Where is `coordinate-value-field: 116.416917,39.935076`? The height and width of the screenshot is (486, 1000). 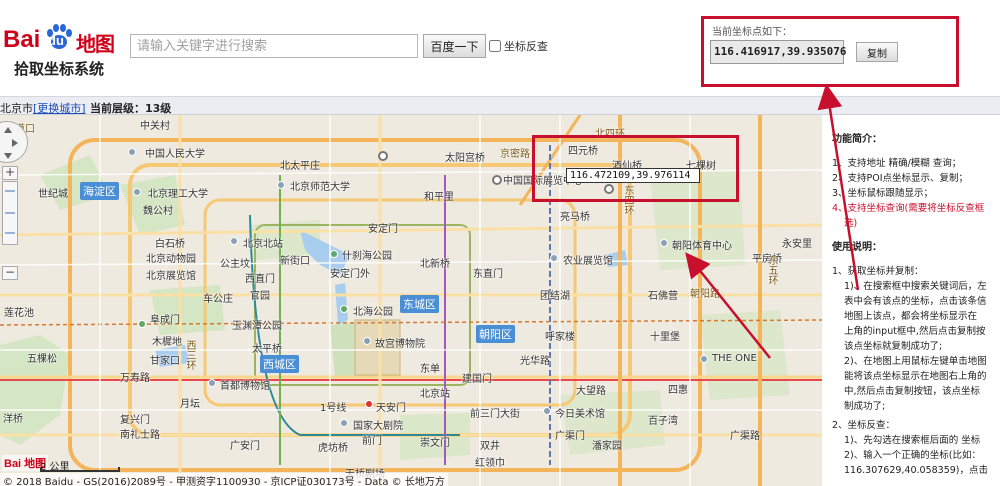 coordinate-value-field: 116.416917,39.935076 is located at coordinates (778, 52).